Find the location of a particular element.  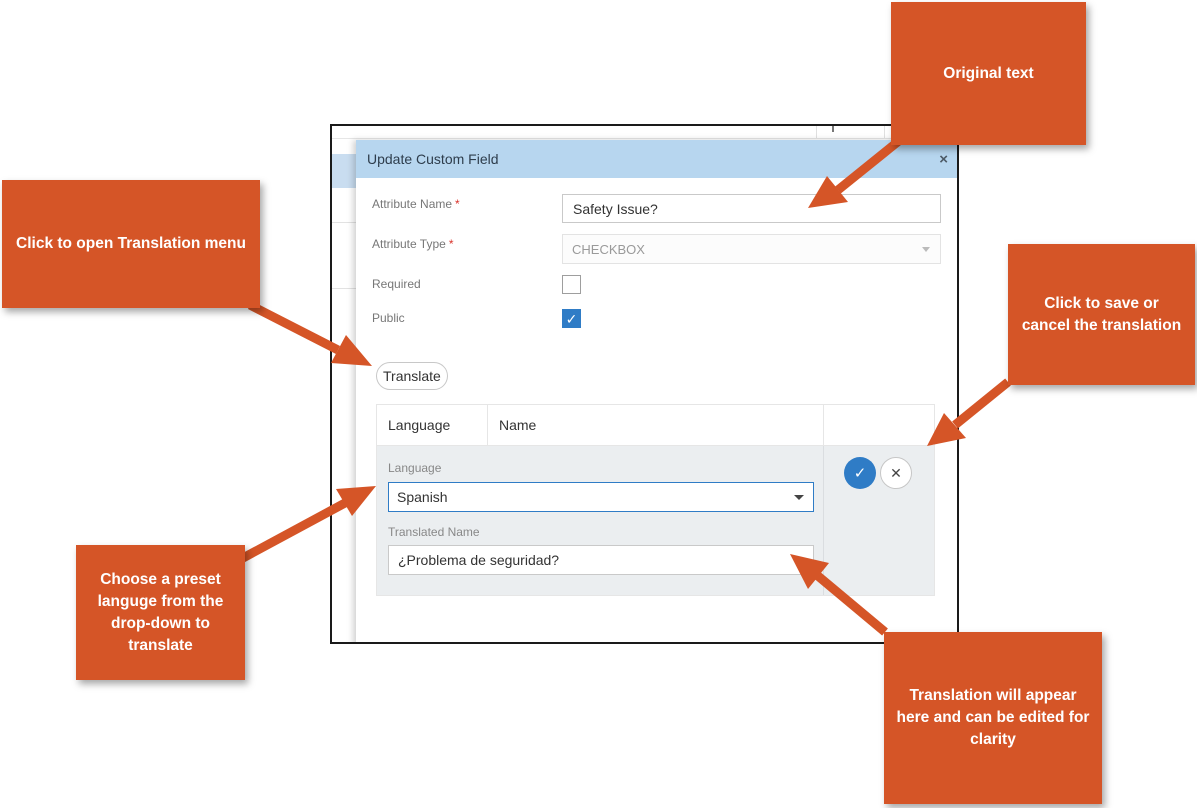

background-tick is located at coordinates (833, 129).